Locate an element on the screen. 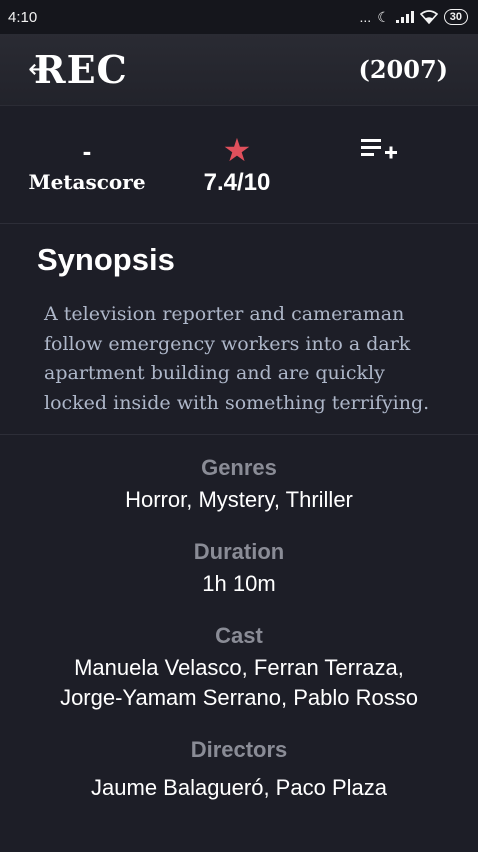  duration-value: 1h 10m is located at coordinates (239, 583).